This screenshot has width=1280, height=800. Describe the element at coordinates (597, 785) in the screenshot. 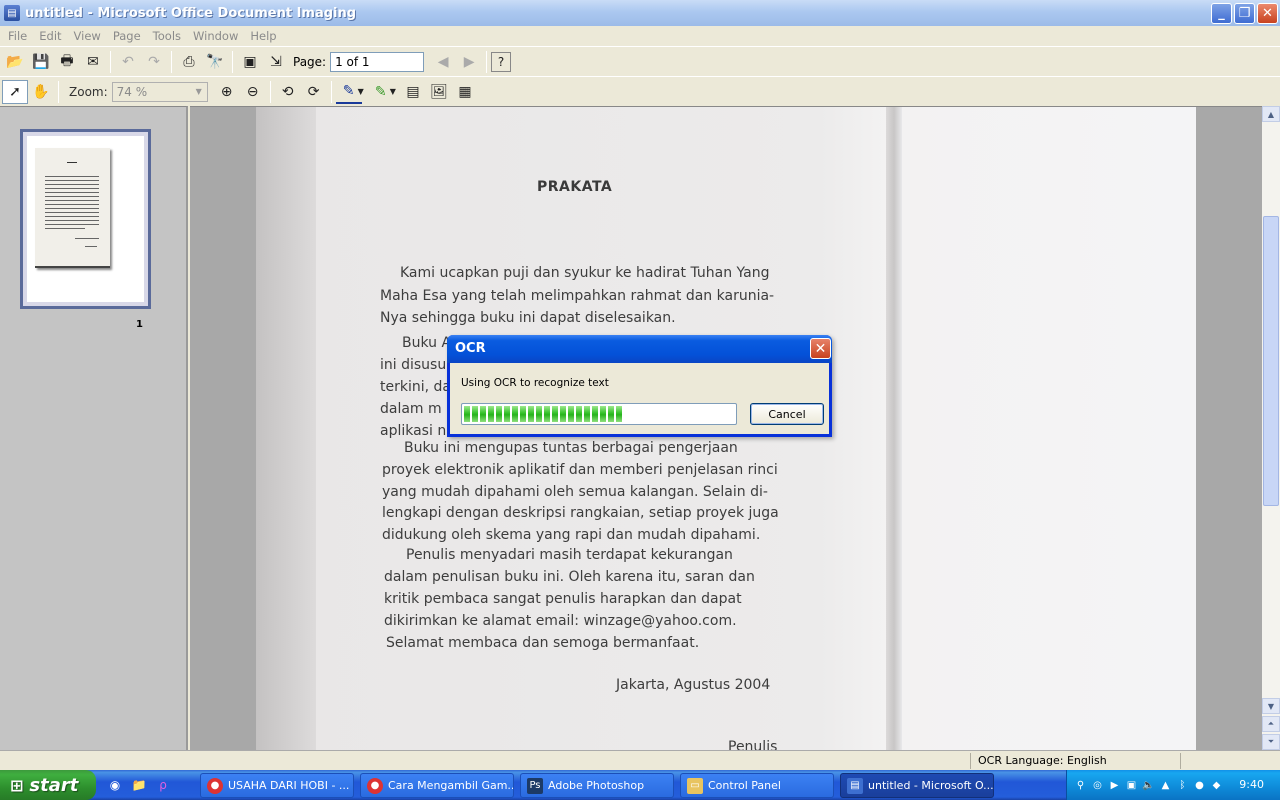

I see `taskbar-item: Ps Adobe Photoshop` at that location.